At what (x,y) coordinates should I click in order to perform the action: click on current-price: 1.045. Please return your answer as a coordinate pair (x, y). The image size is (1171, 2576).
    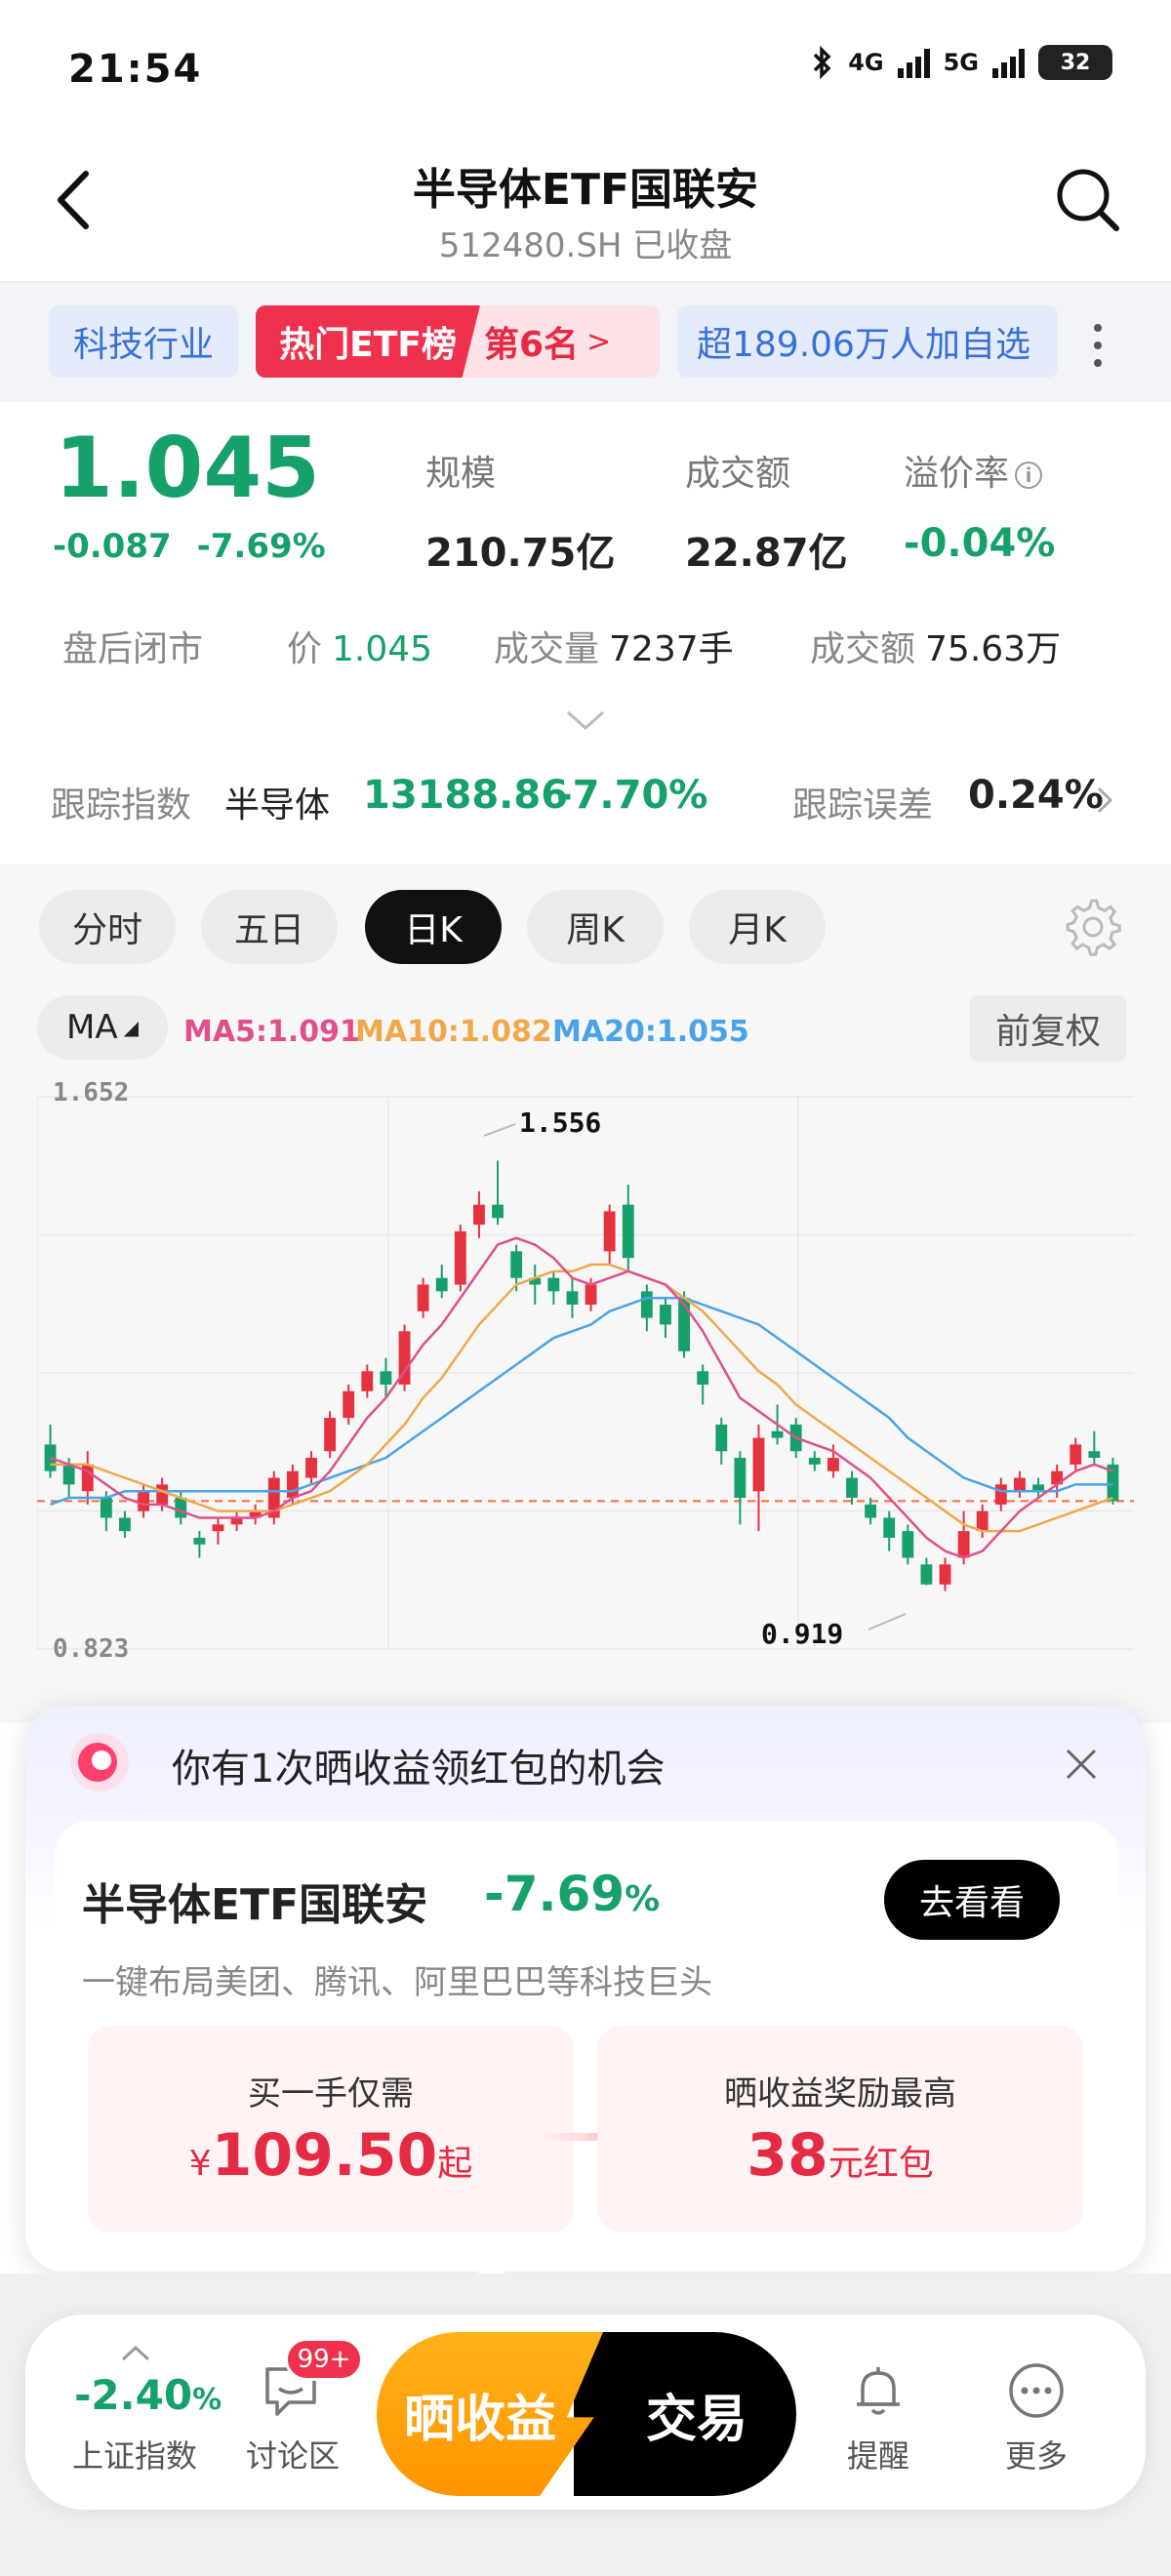
    Looking at the image, I should click on (188, 468).